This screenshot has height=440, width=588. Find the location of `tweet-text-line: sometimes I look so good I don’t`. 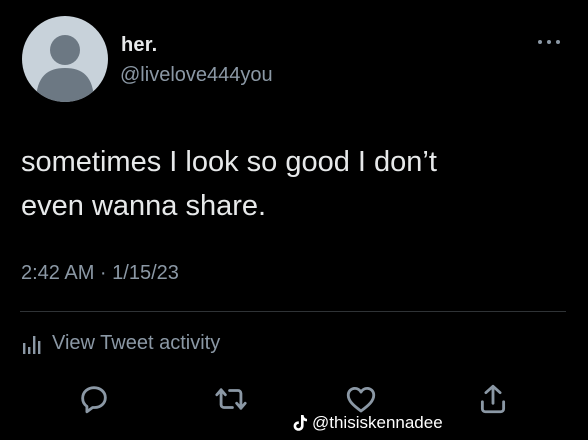

tweet-text-line: sometimes I look so good I don’t is located at coordinates (229, 162).